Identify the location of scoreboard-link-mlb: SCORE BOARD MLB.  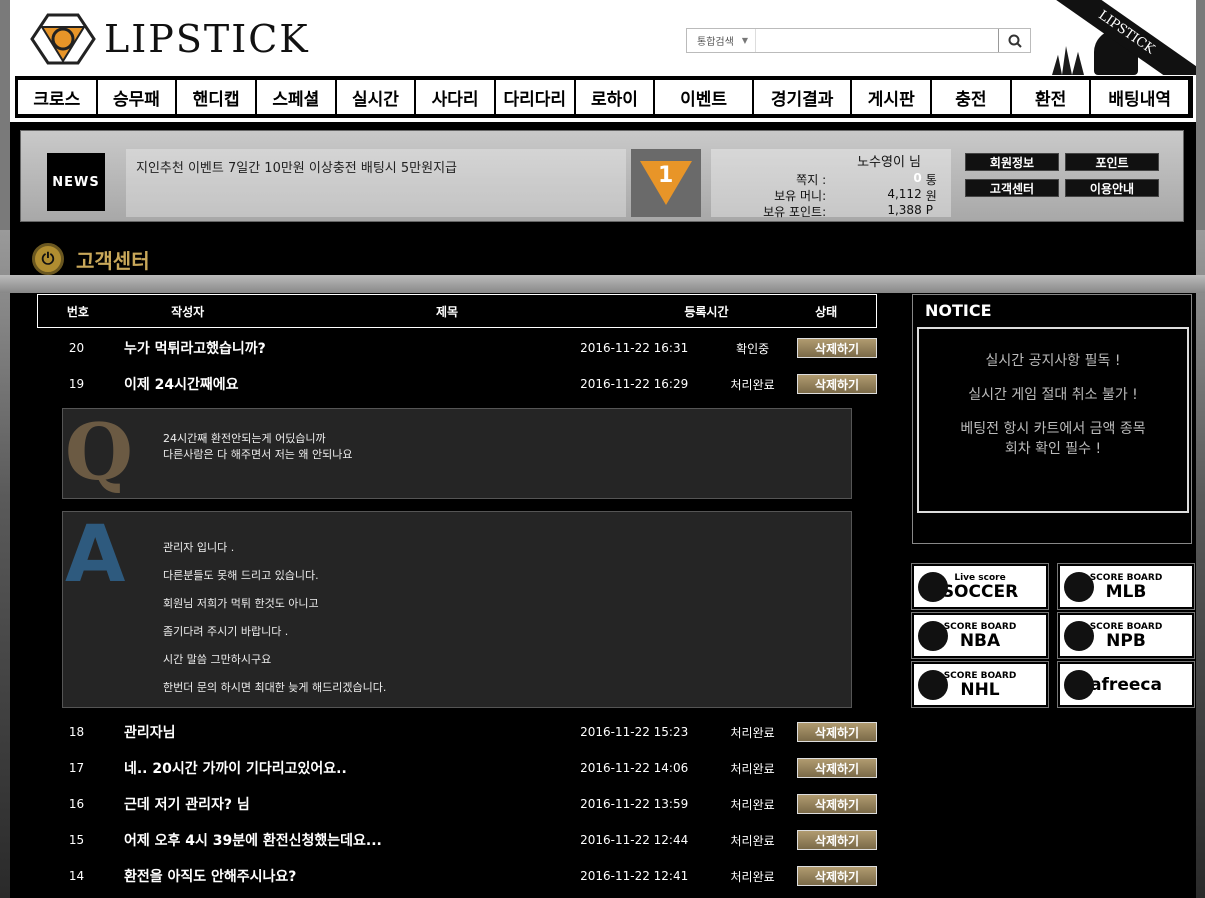
(1126, 586).